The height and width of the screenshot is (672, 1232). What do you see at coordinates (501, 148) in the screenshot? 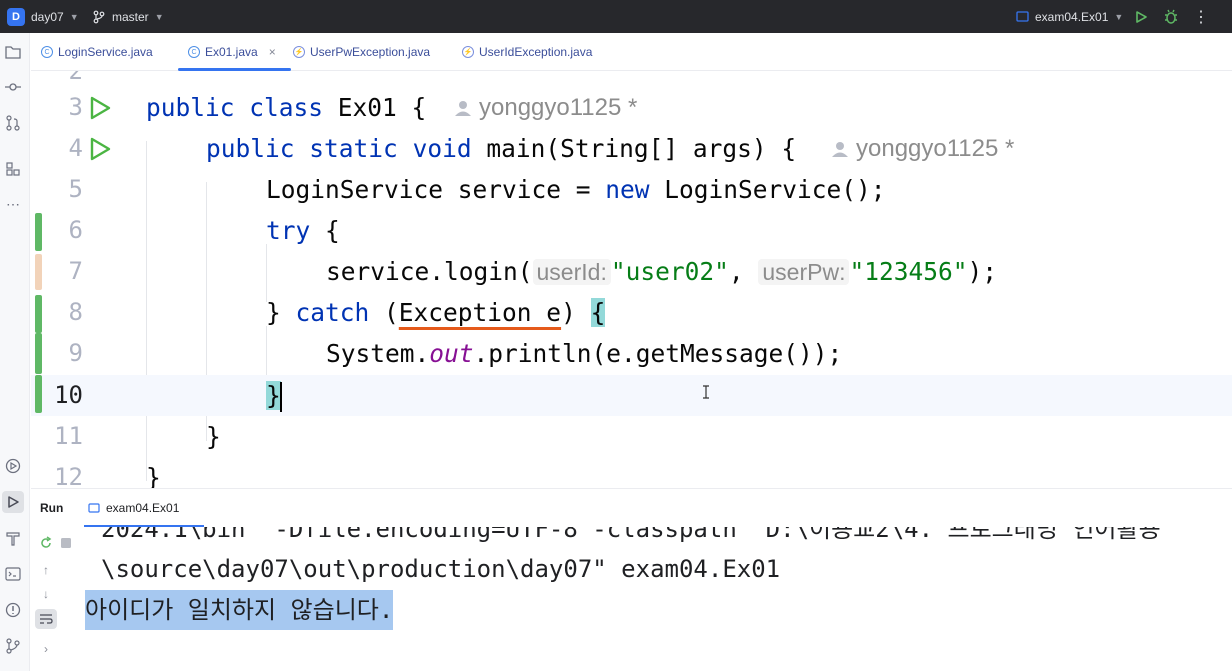
I see `code-text: public static void main(String[] args) {` at bounding box center [501, 148].